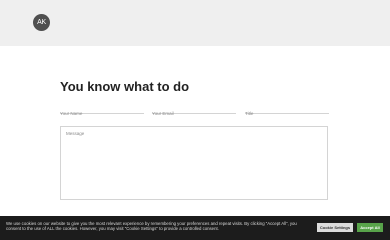 The width and height of the screenshot is (390, 240). Describe the element at coordinates (287, 113) in the screenshot. I see `title-field` at that location.